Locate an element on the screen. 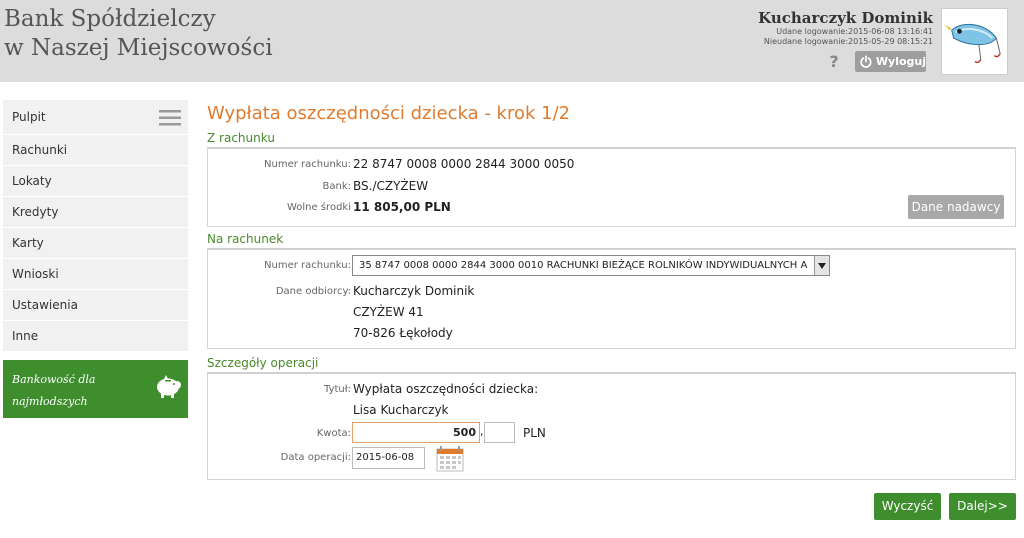 The image size is (1024, 538). promo-text: Bankowość dla najmłodszych is located at coordinates (53, 391).